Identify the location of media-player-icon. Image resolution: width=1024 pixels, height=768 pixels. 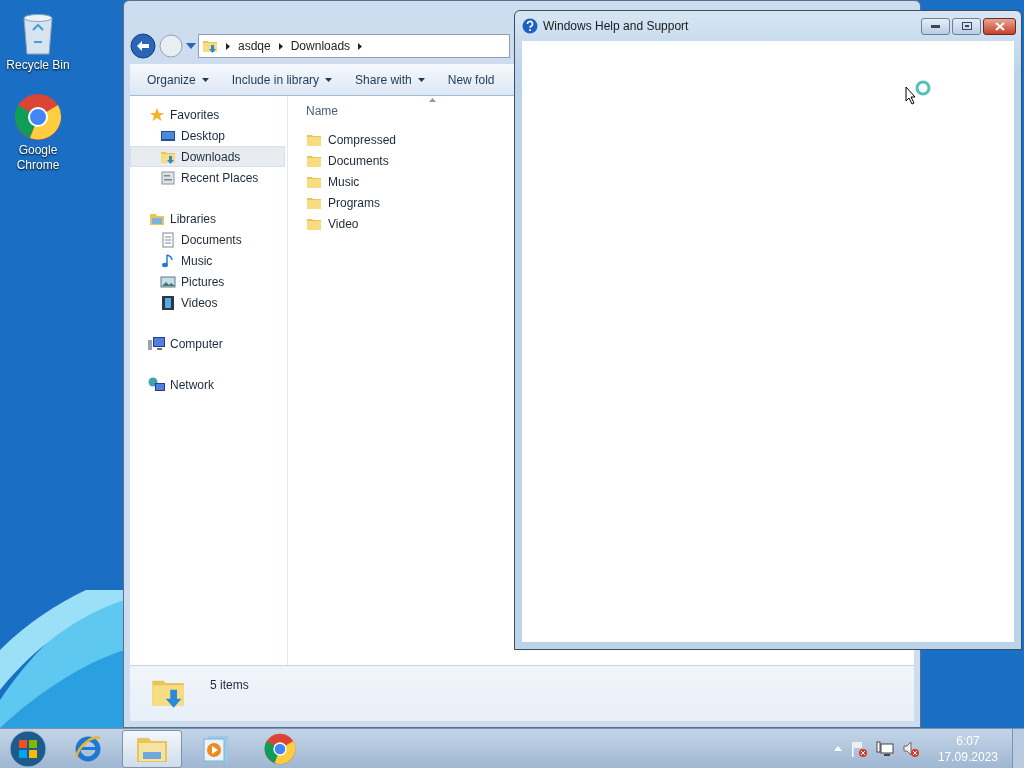
(216, 748).